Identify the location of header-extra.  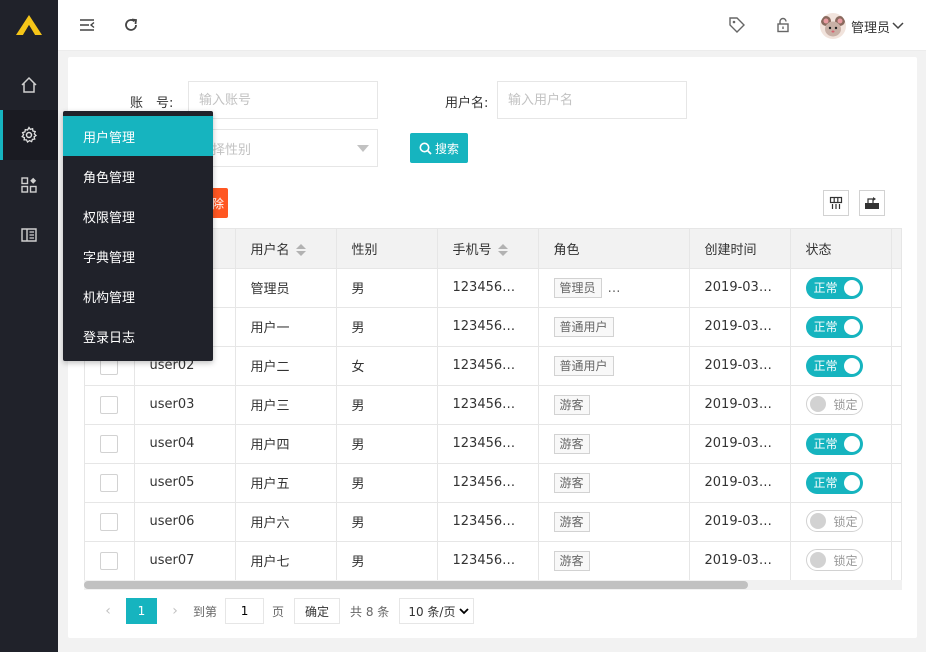
(896, 249).